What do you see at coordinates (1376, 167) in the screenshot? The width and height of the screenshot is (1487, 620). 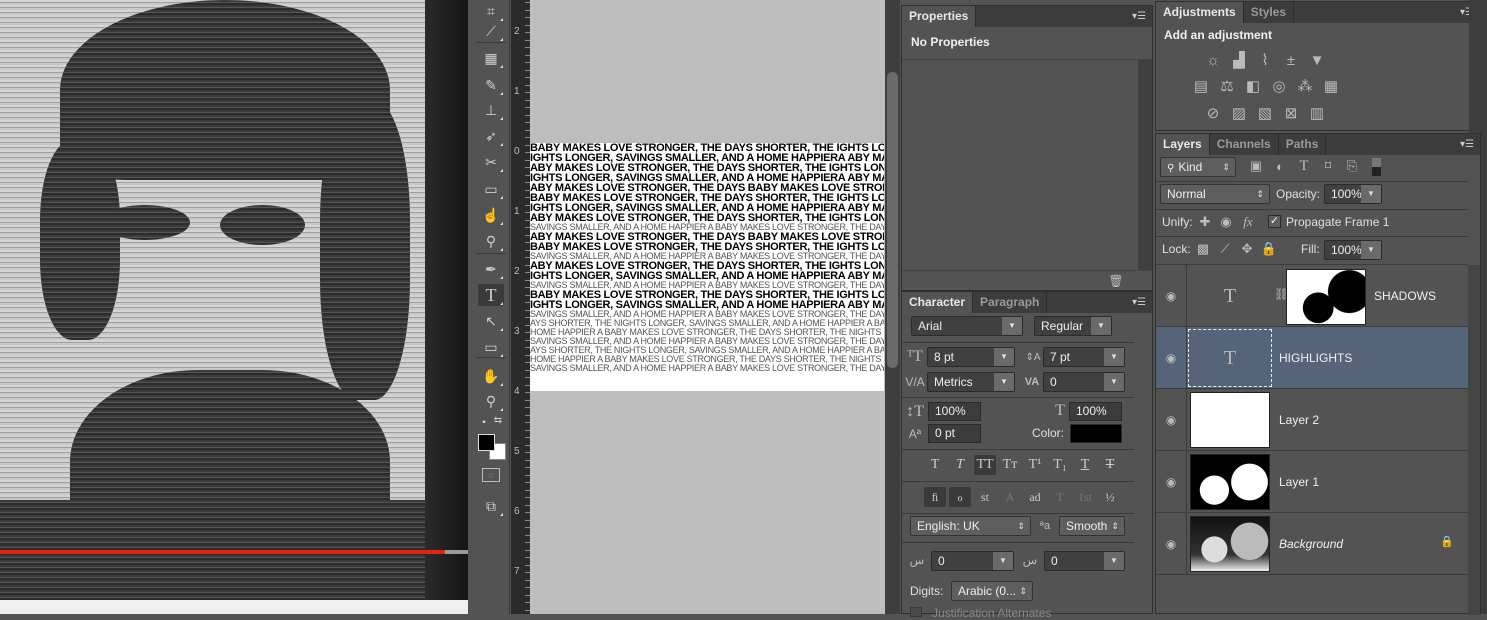 I see `filter-toggle-switch` at bounding box center [1376, 167].